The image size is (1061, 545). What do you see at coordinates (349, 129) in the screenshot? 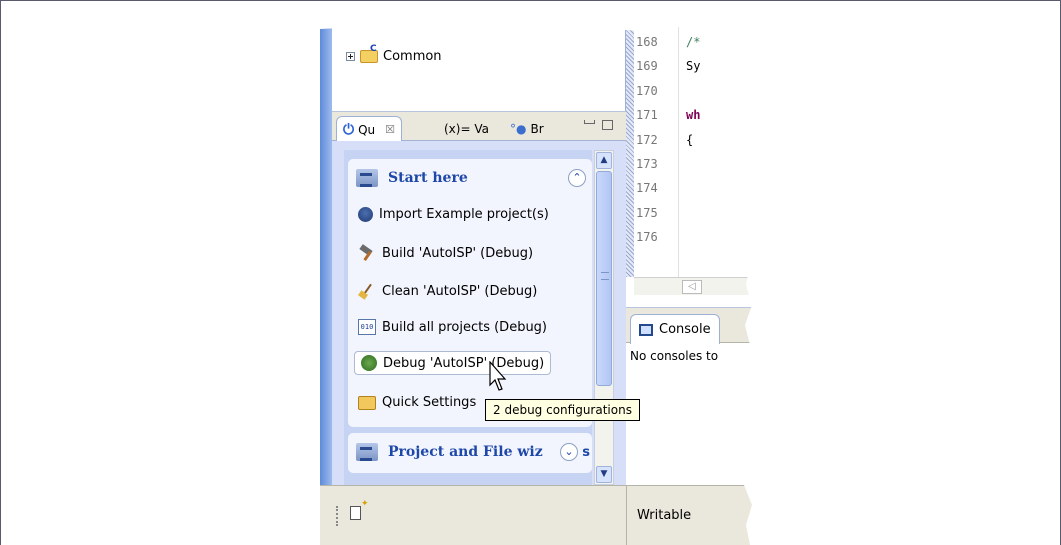
I see `power-icon: ⏻` at bounding box center [349, 129].